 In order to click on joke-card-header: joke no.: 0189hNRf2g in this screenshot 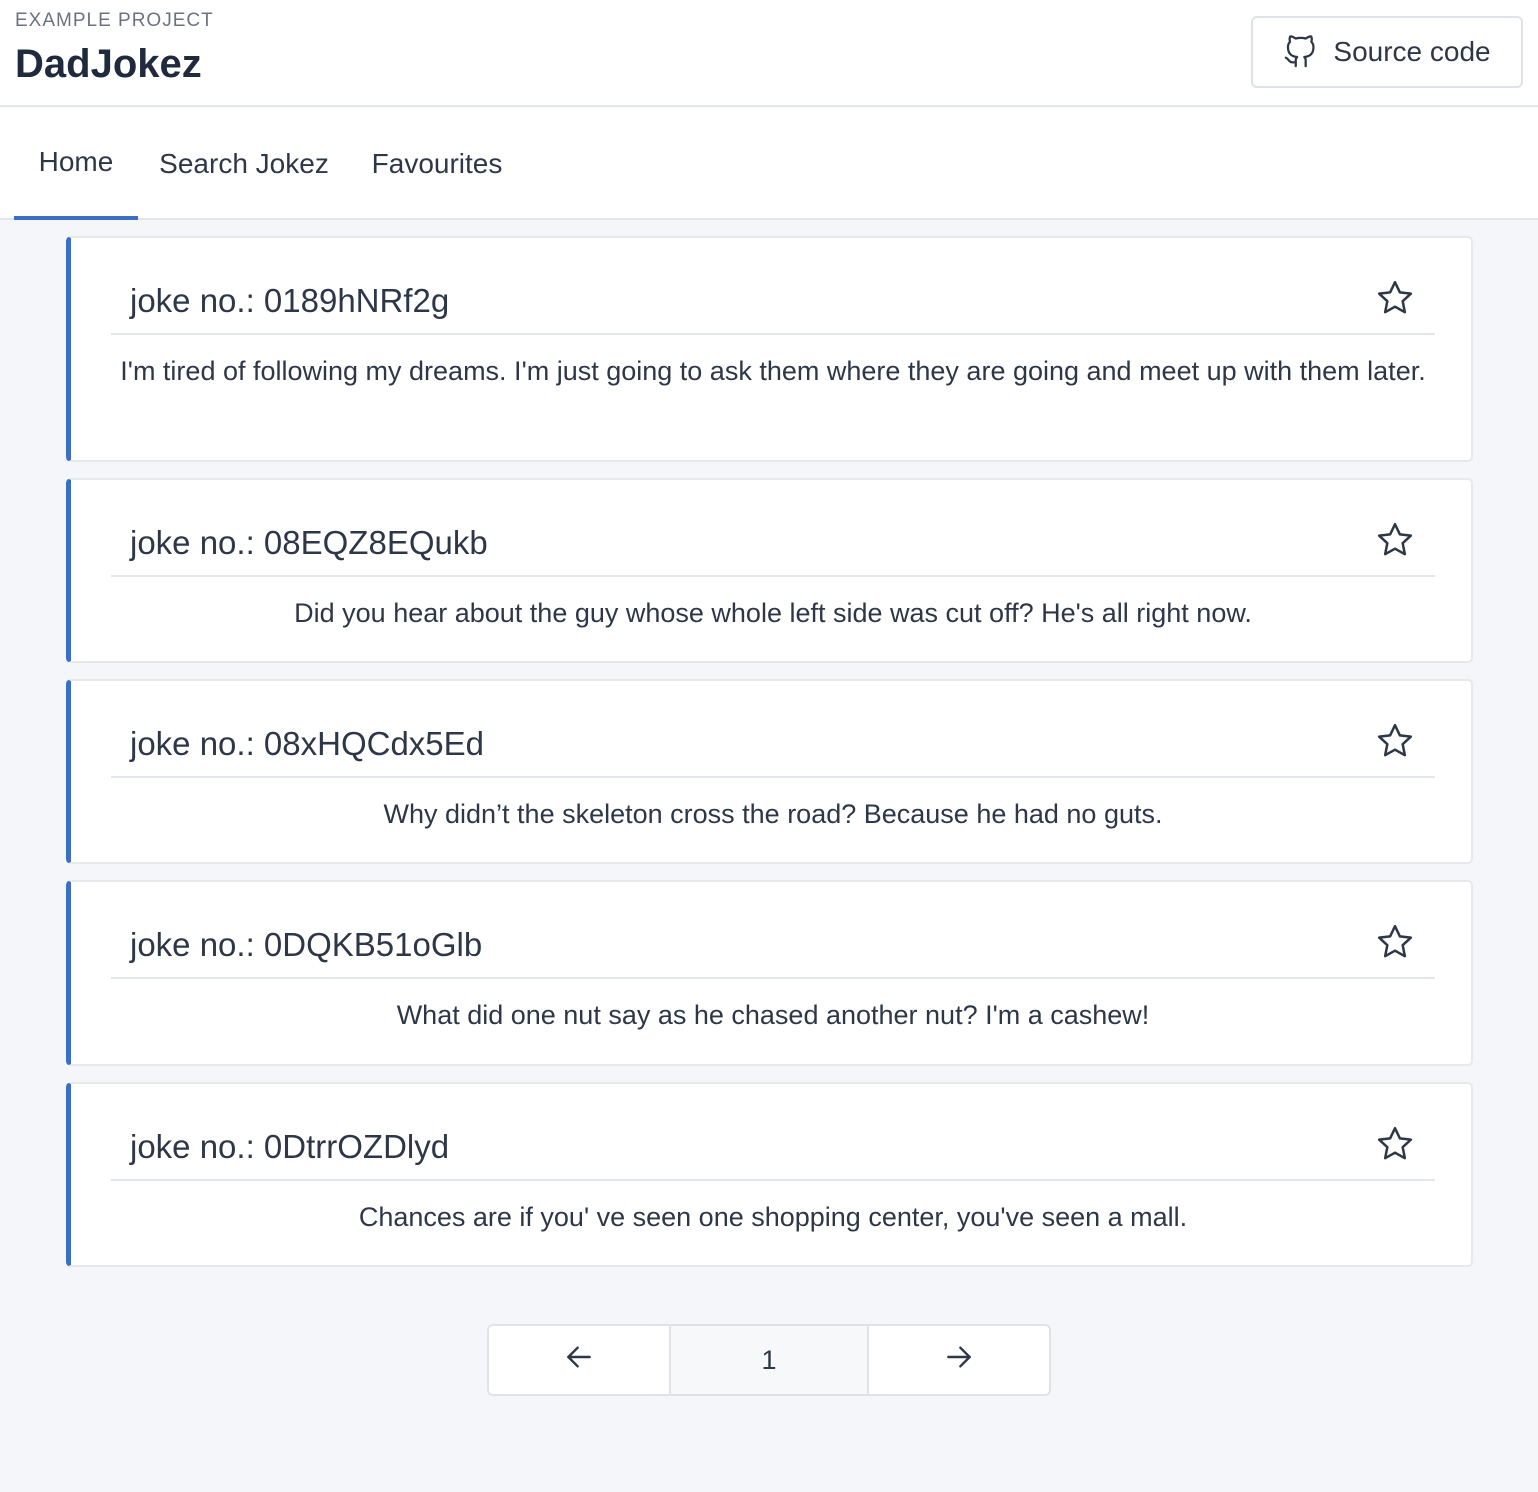, I will do `click(773, 286)`.